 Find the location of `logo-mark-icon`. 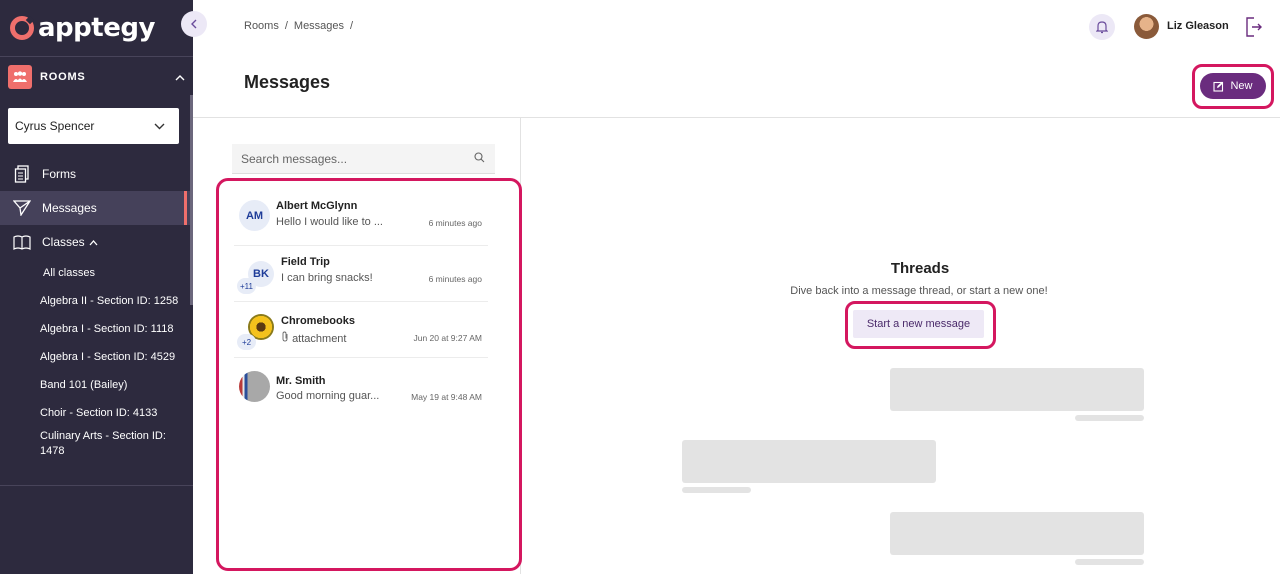

logo-mark-icon is located at coordinates (22, 28).